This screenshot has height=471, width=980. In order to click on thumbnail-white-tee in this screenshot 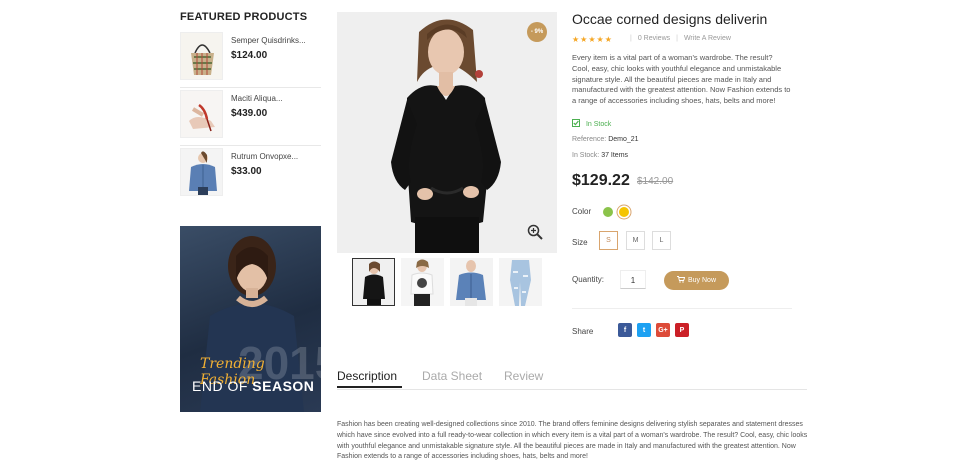, I will do `click(422, 282)`.